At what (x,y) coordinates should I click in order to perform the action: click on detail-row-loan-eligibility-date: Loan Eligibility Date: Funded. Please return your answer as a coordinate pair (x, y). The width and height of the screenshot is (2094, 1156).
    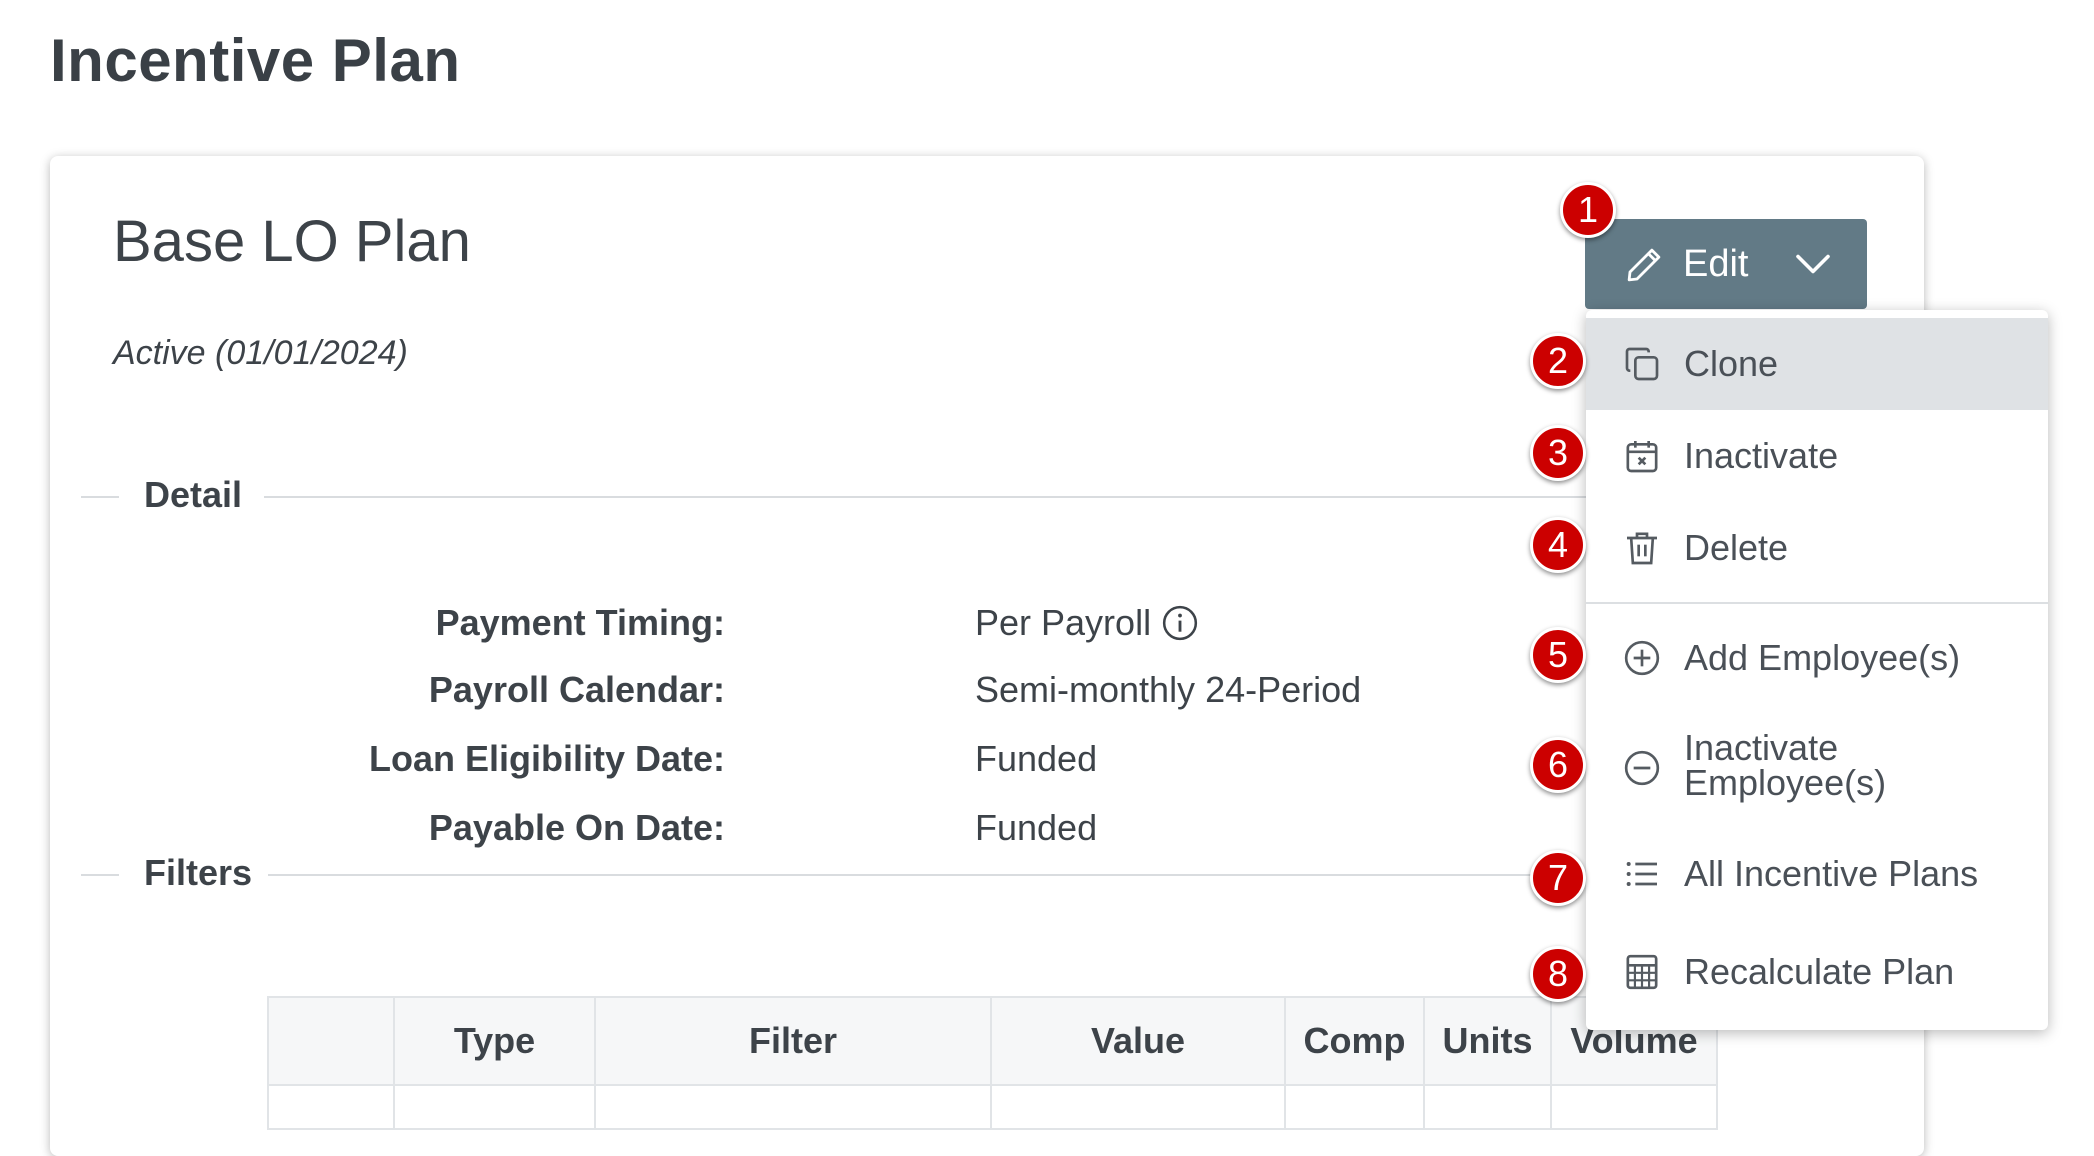
    Looking at the image, I should click on (800, 768).